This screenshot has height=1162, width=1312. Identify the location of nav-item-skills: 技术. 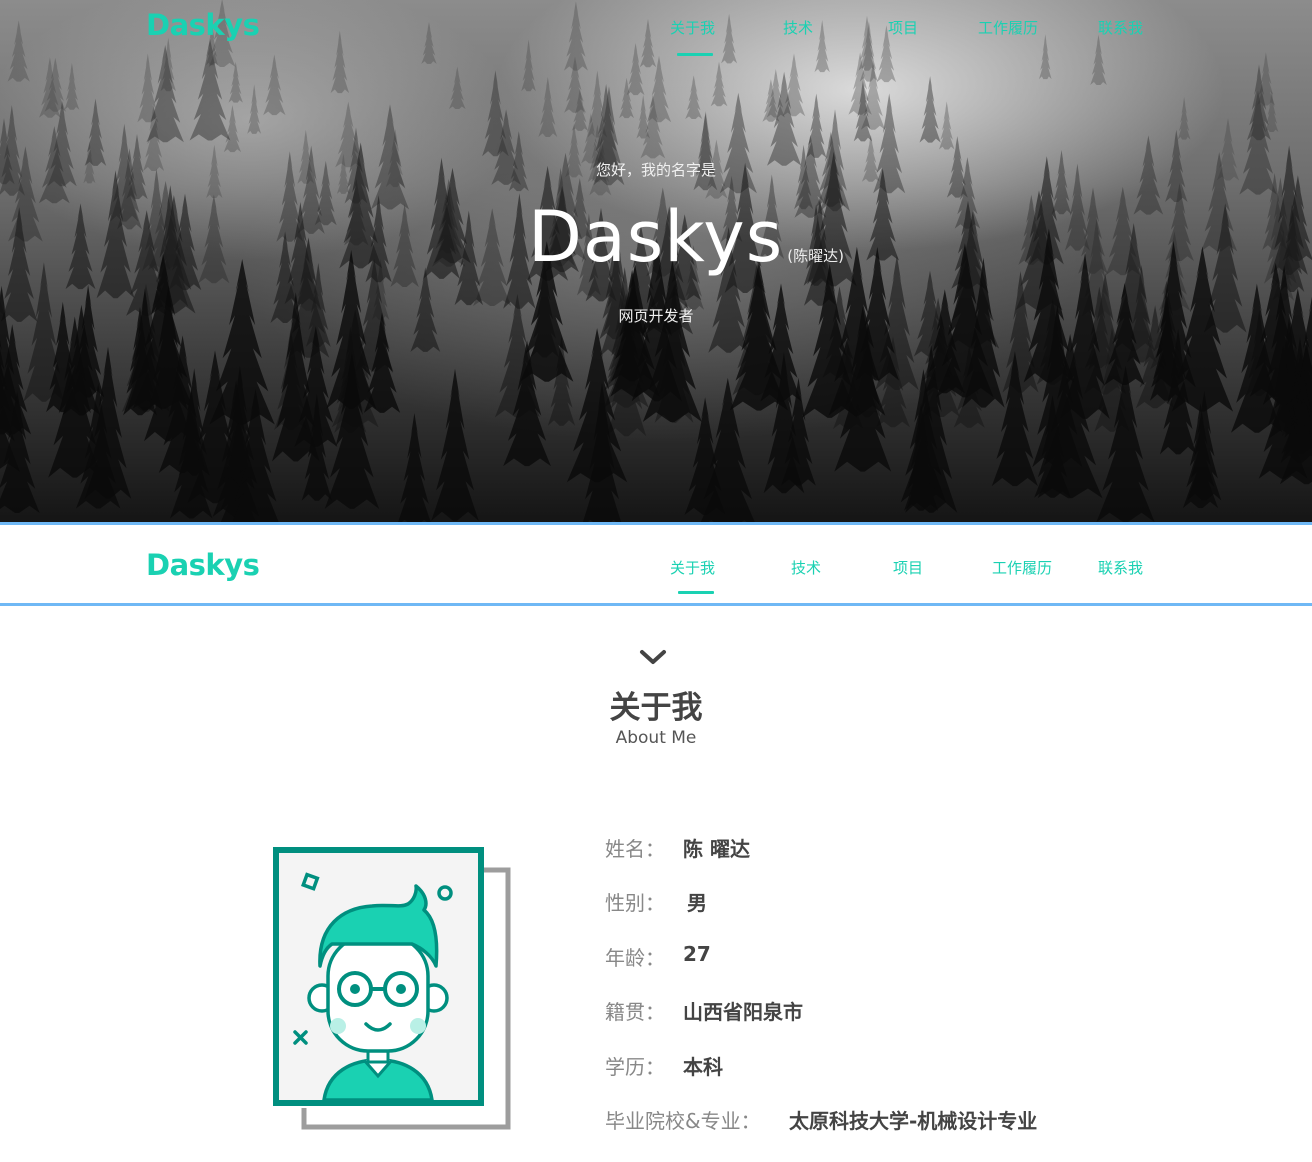
(798, 27).